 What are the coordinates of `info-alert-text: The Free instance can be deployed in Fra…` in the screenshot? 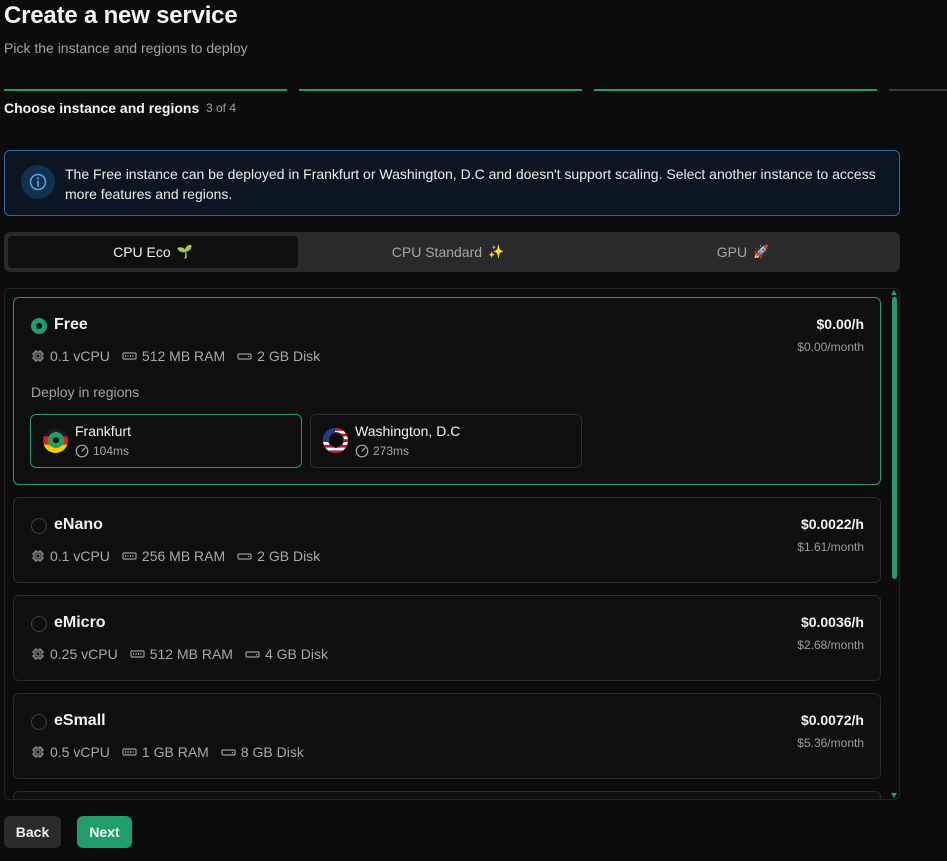 It's located at (470, 184).